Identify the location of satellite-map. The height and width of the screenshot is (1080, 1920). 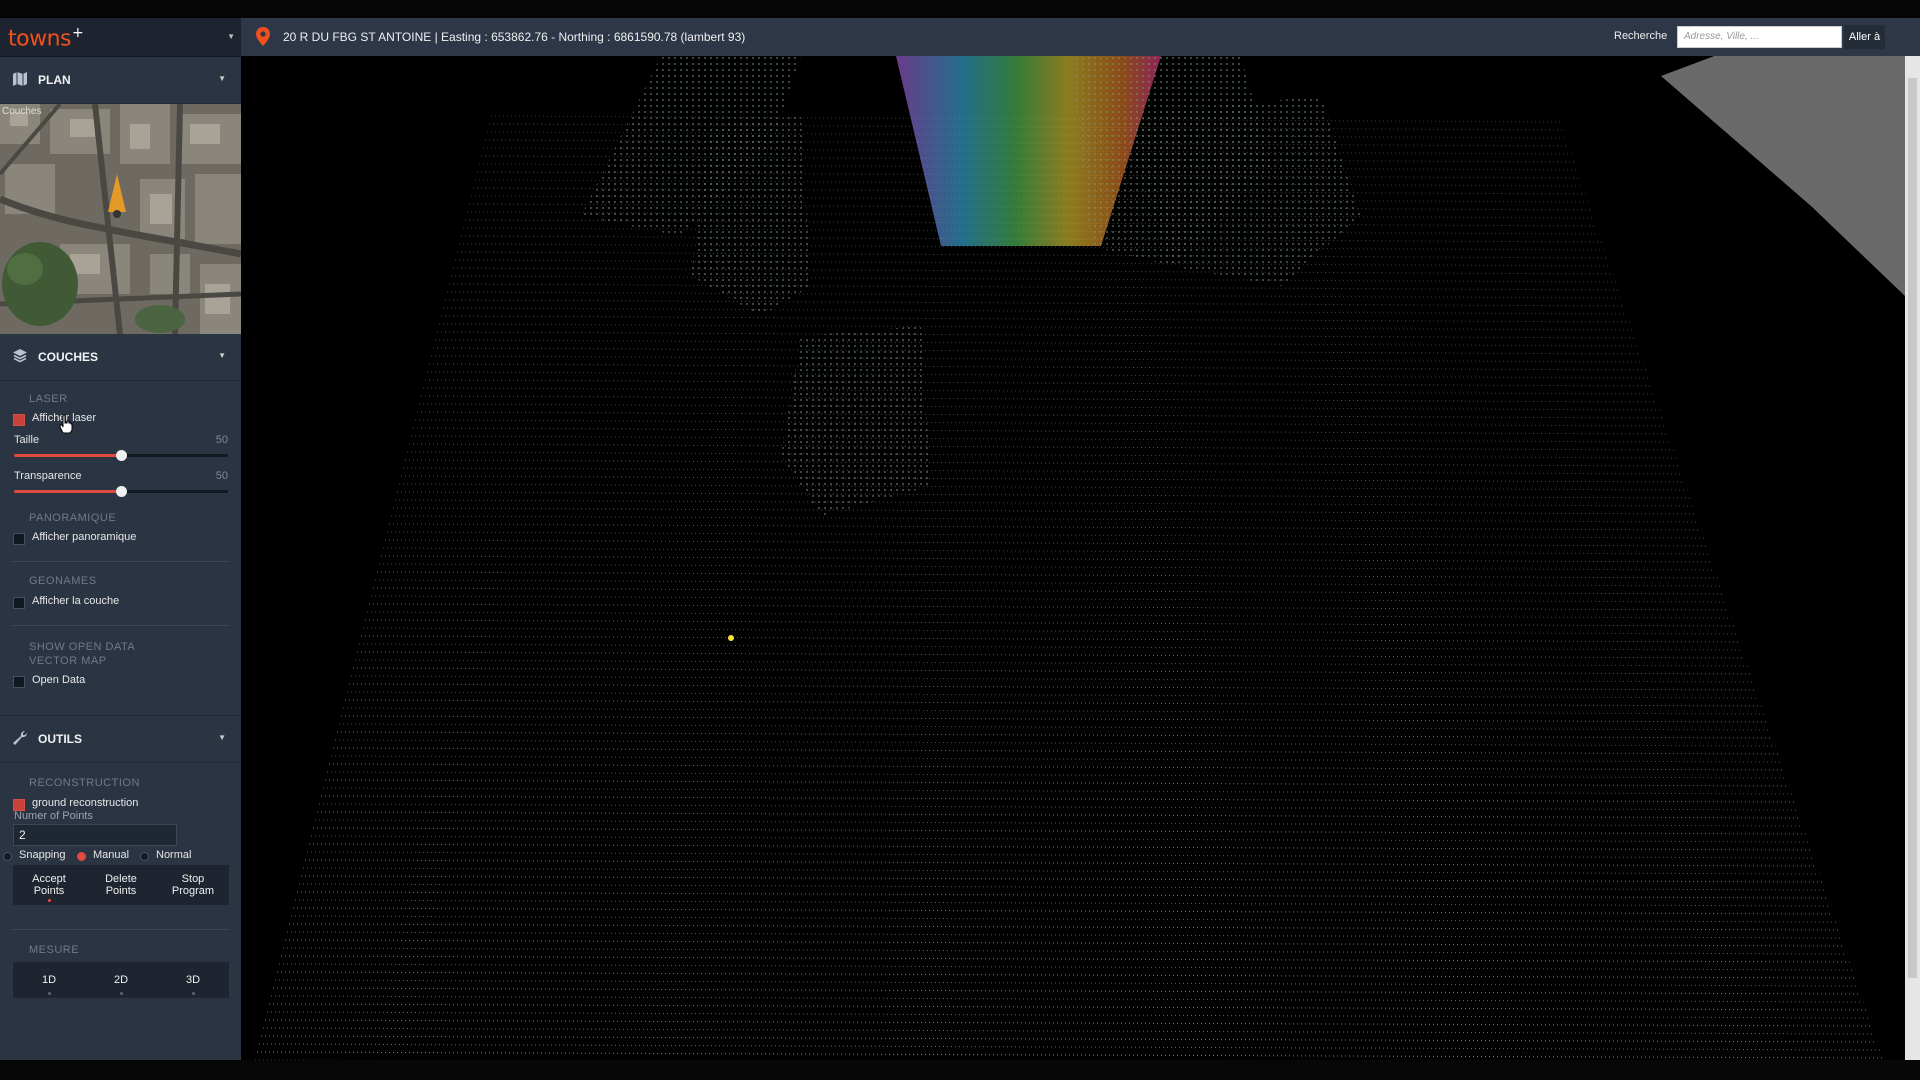
(120, 219).